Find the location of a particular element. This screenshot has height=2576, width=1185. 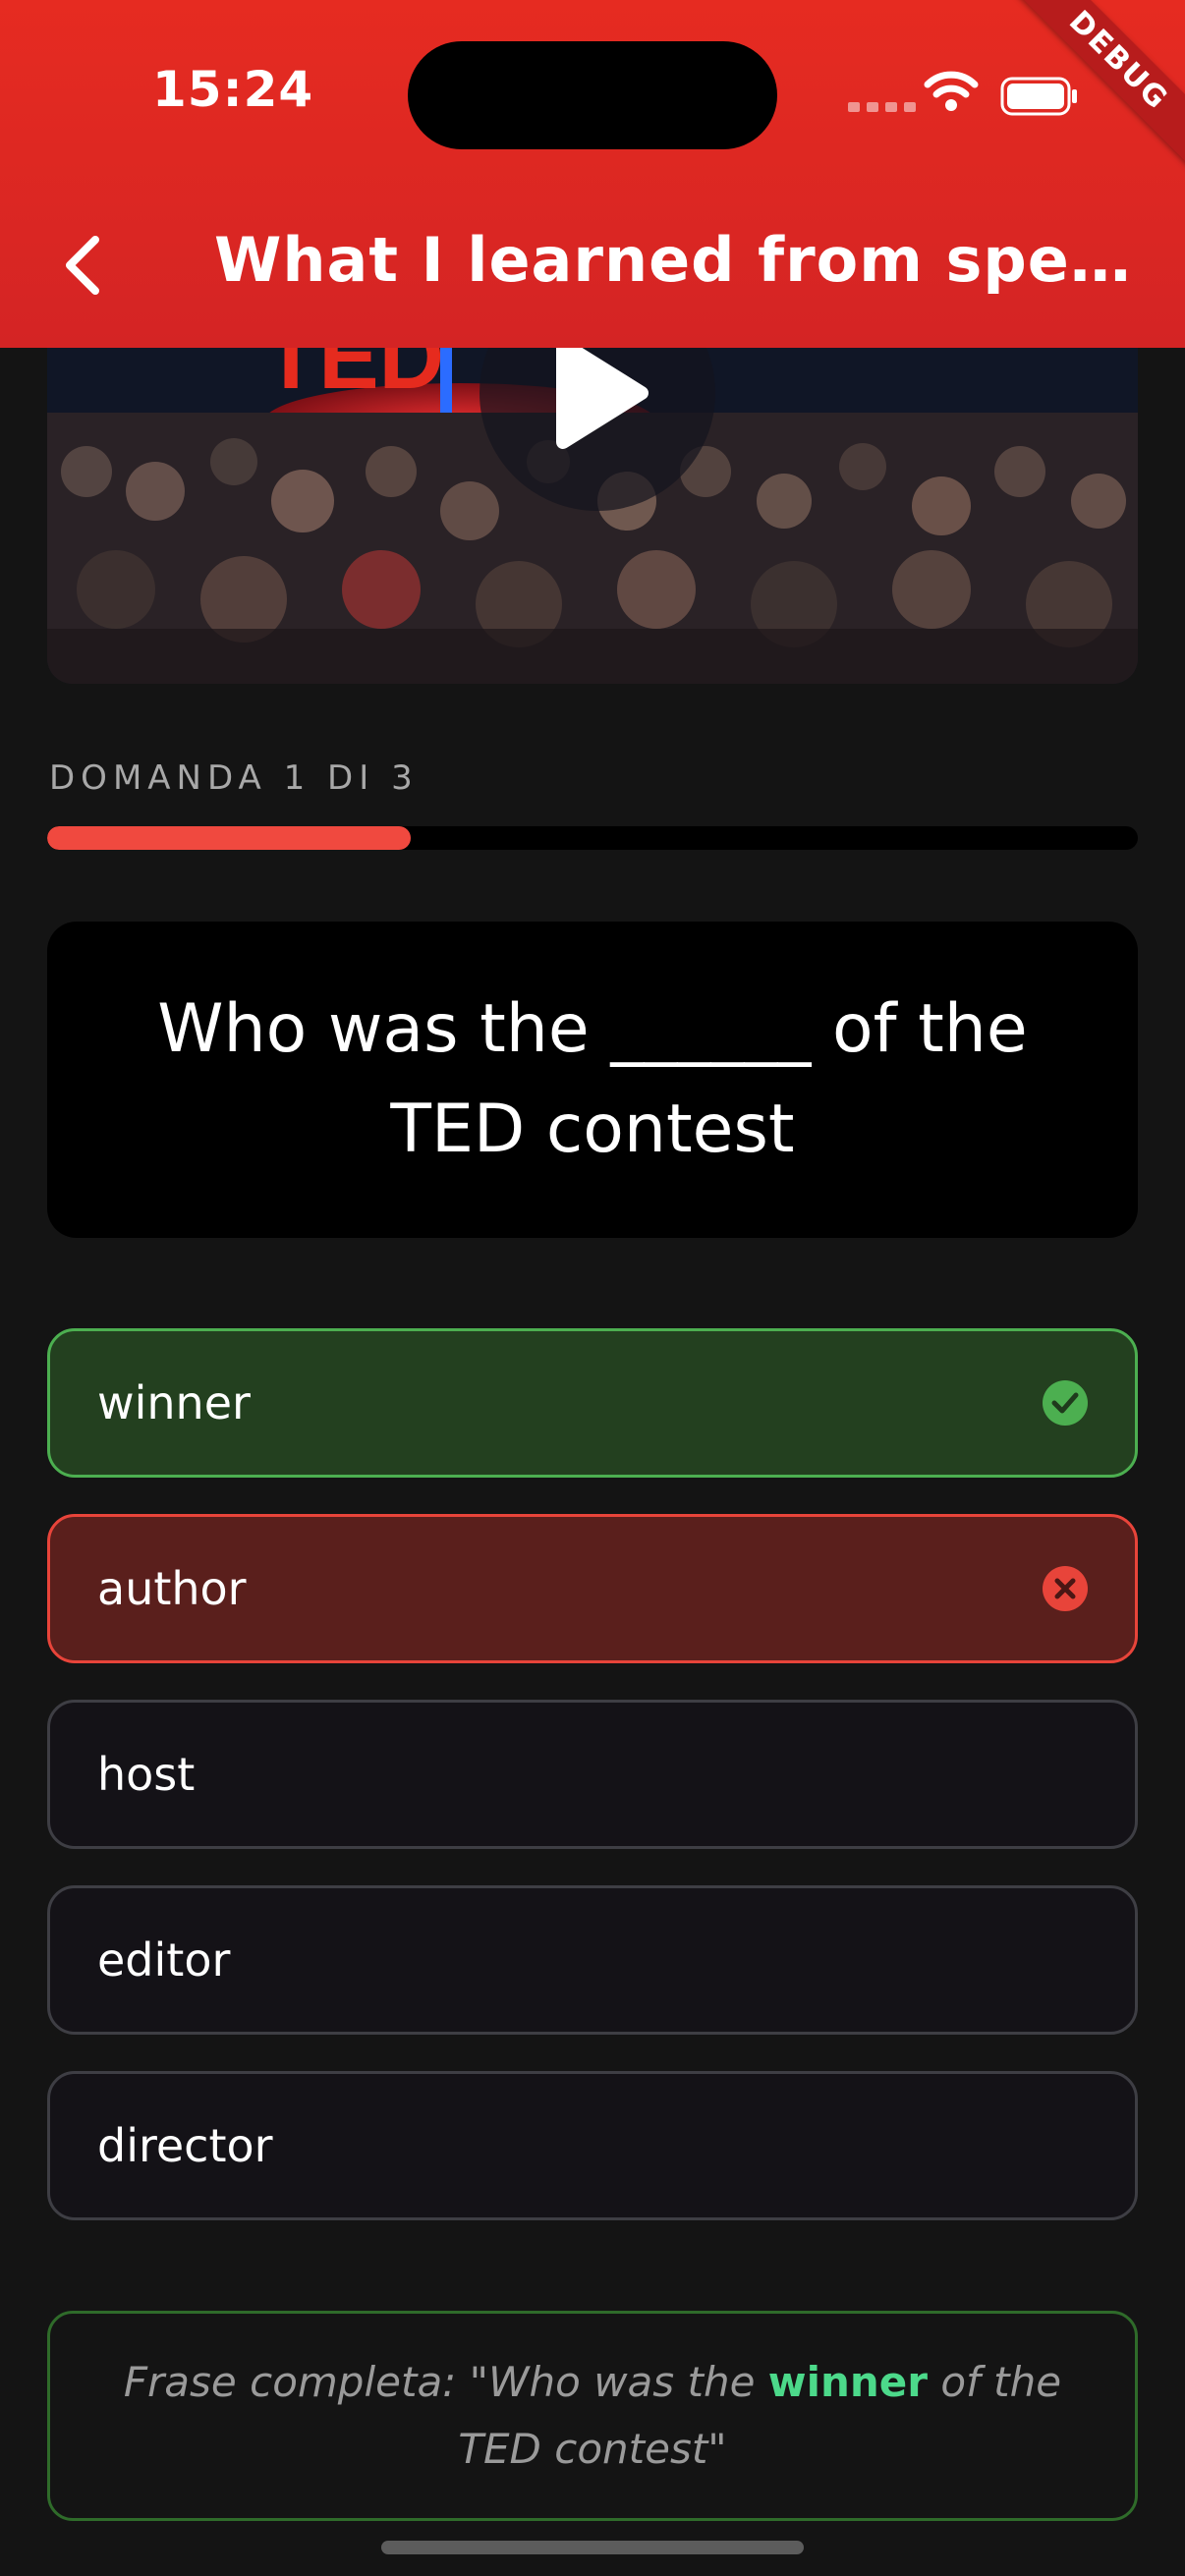

x-circle-icon is located at coordinates (1065, 1588).